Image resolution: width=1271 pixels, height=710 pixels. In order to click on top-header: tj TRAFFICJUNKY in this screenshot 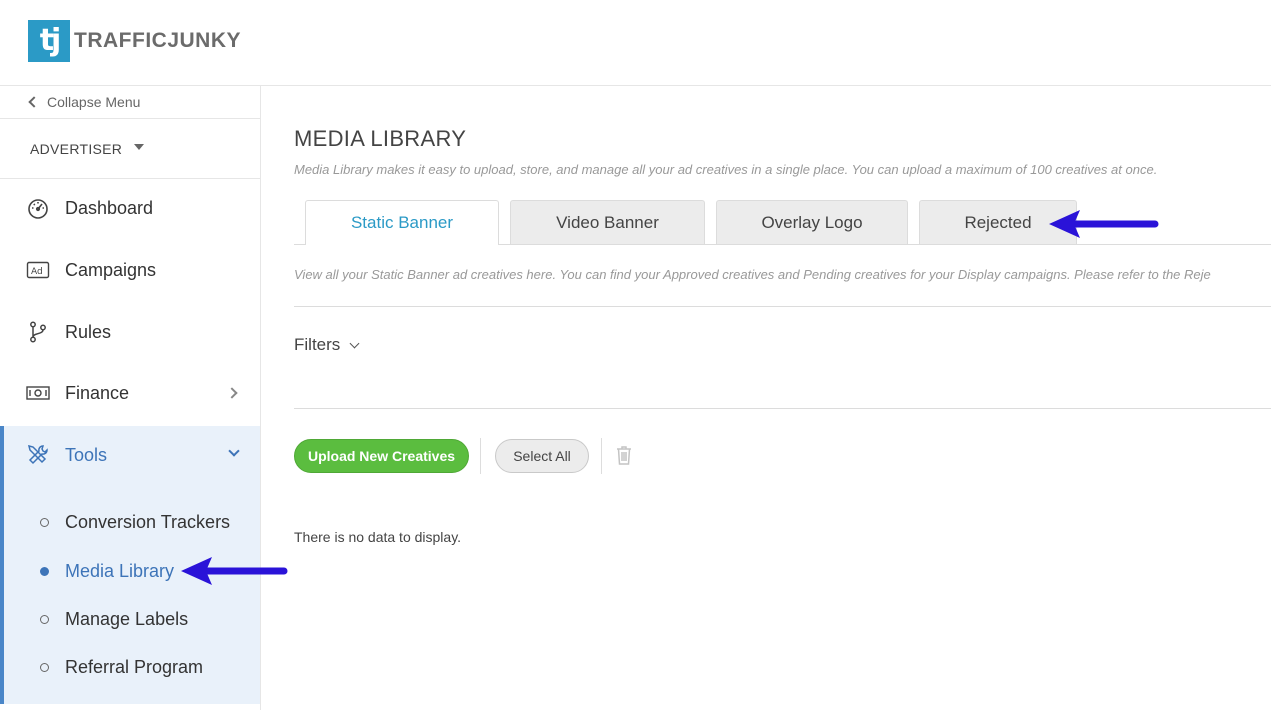, I will do `click(635, 43)`.